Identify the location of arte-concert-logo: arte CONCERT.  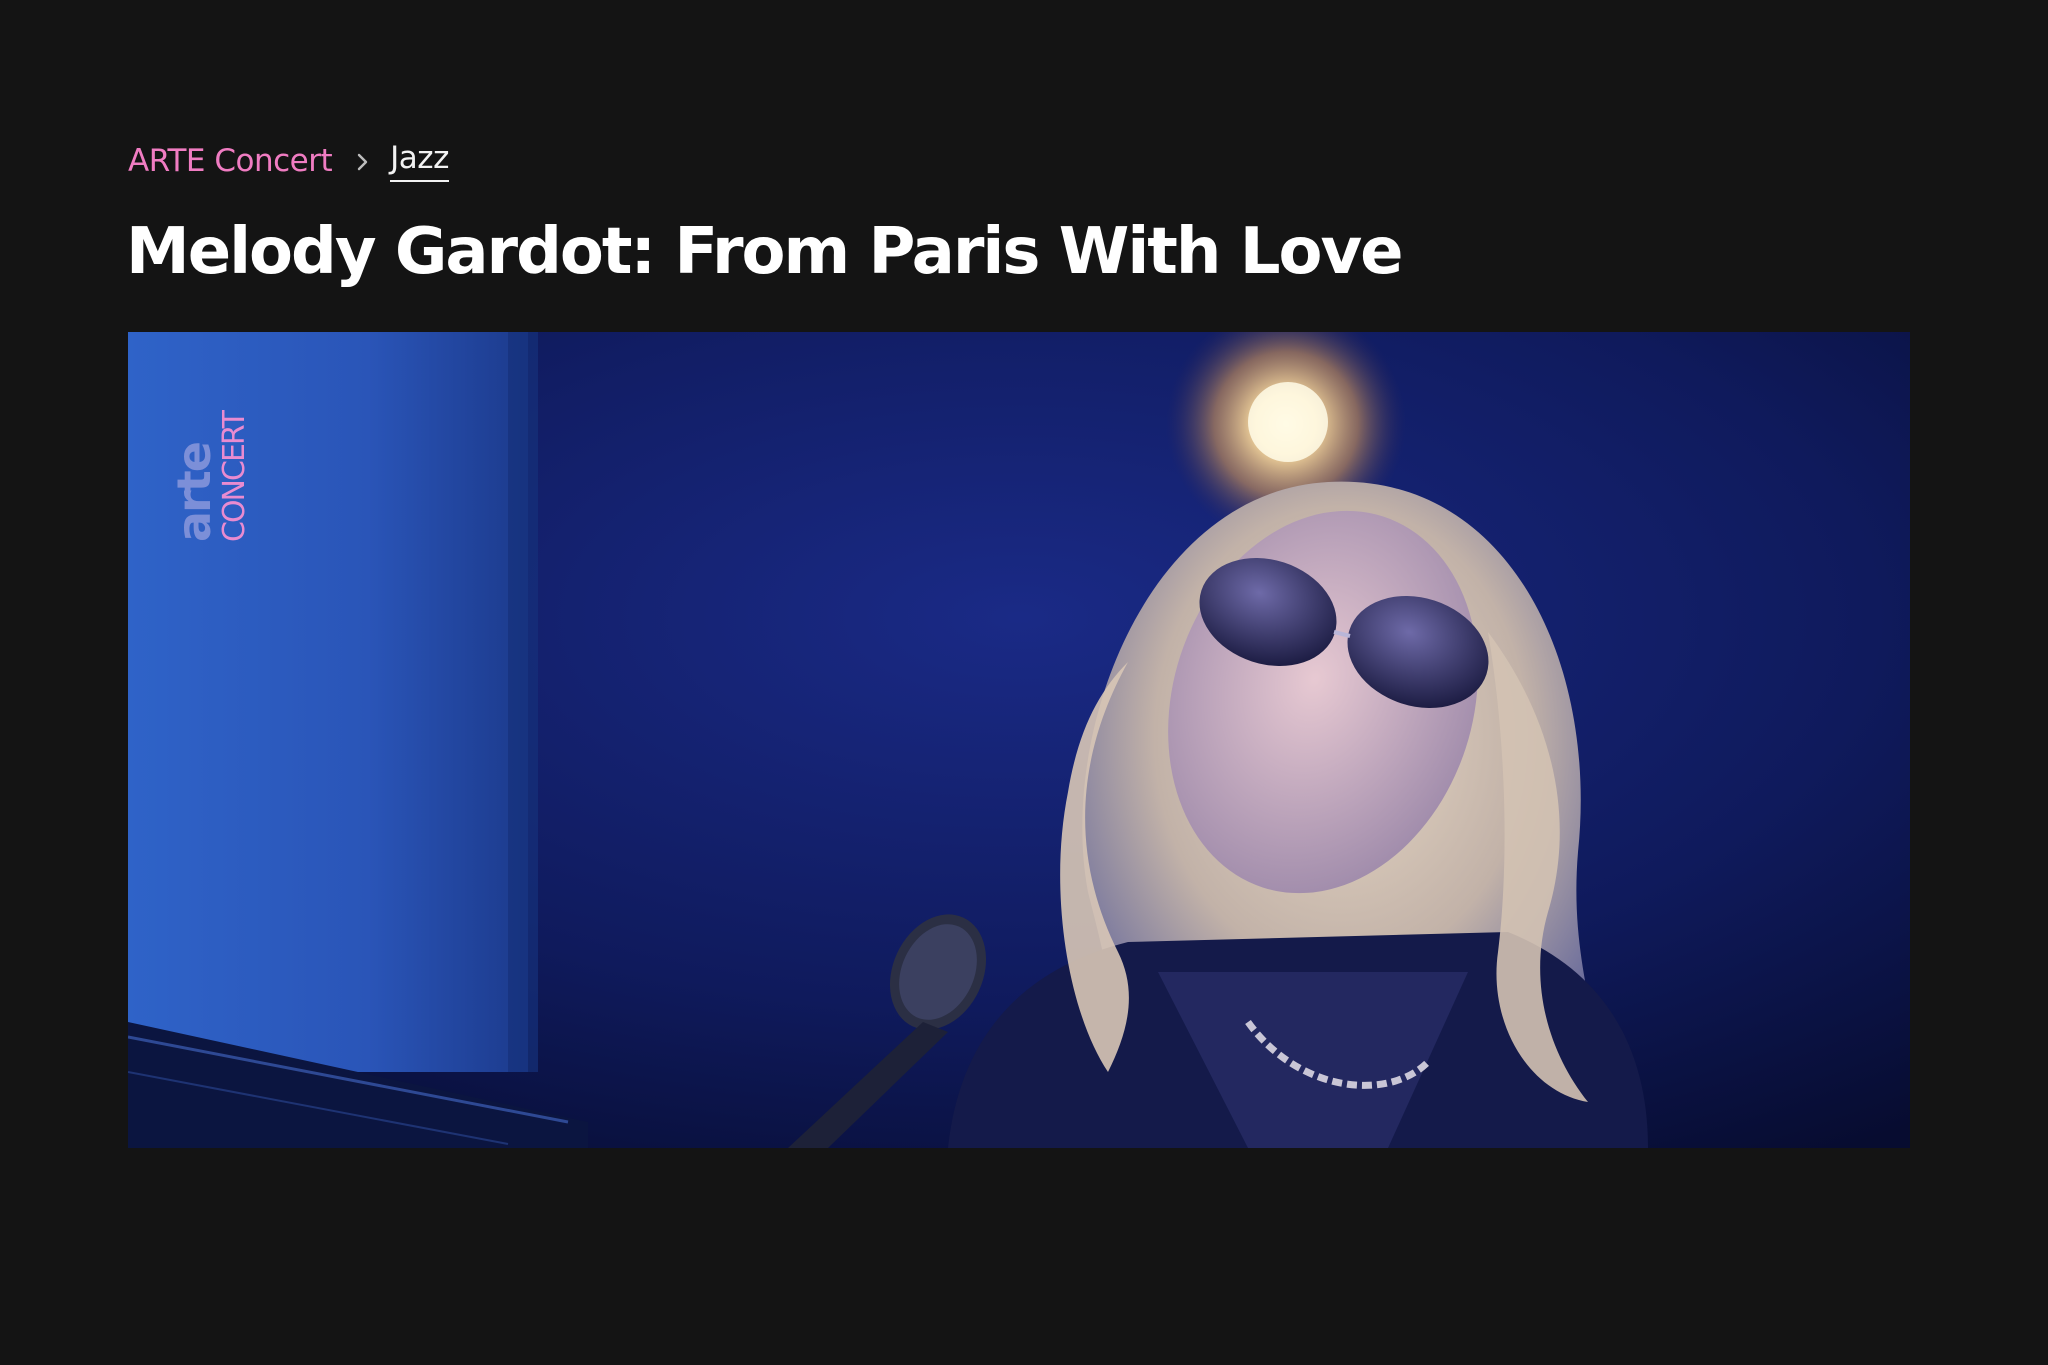
(212, 475).